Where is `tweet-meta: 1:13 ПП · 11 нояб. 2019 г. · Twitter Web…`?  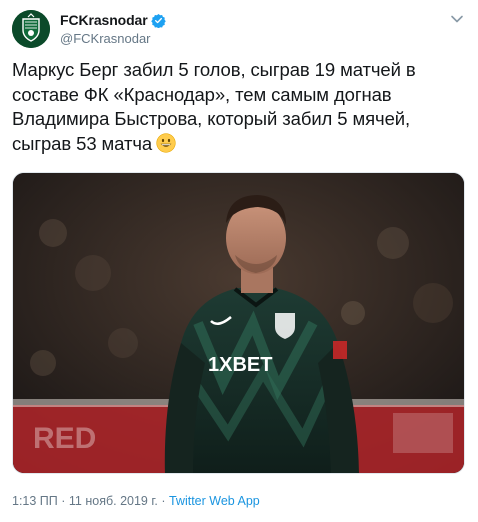 tweet-meta: 1:13 ПП · 11 нояб. 2019 г. · Twitter Web… is located at coordinates (136, 501).